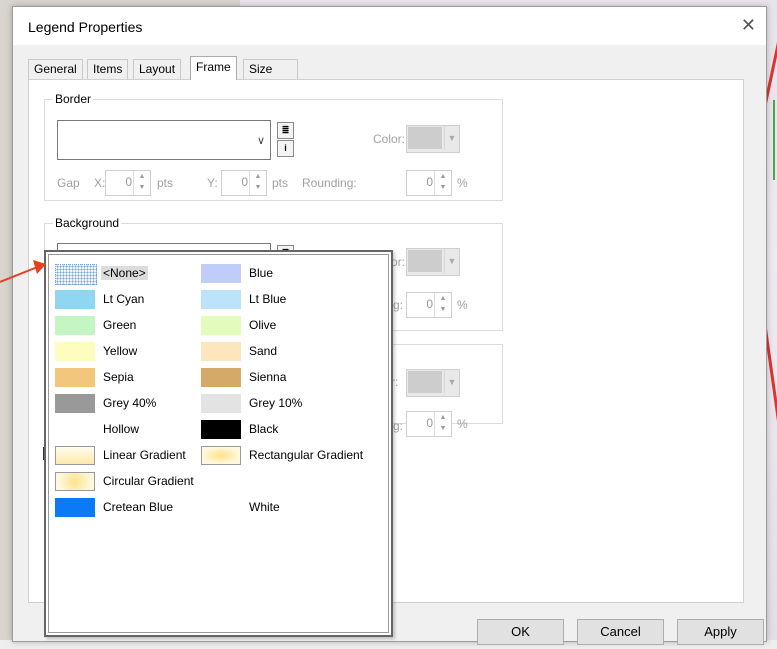  What do you see at coordinates (75, 429) in the screenshot?
I see `swatch-hollow` at bounding box center [75, 429].